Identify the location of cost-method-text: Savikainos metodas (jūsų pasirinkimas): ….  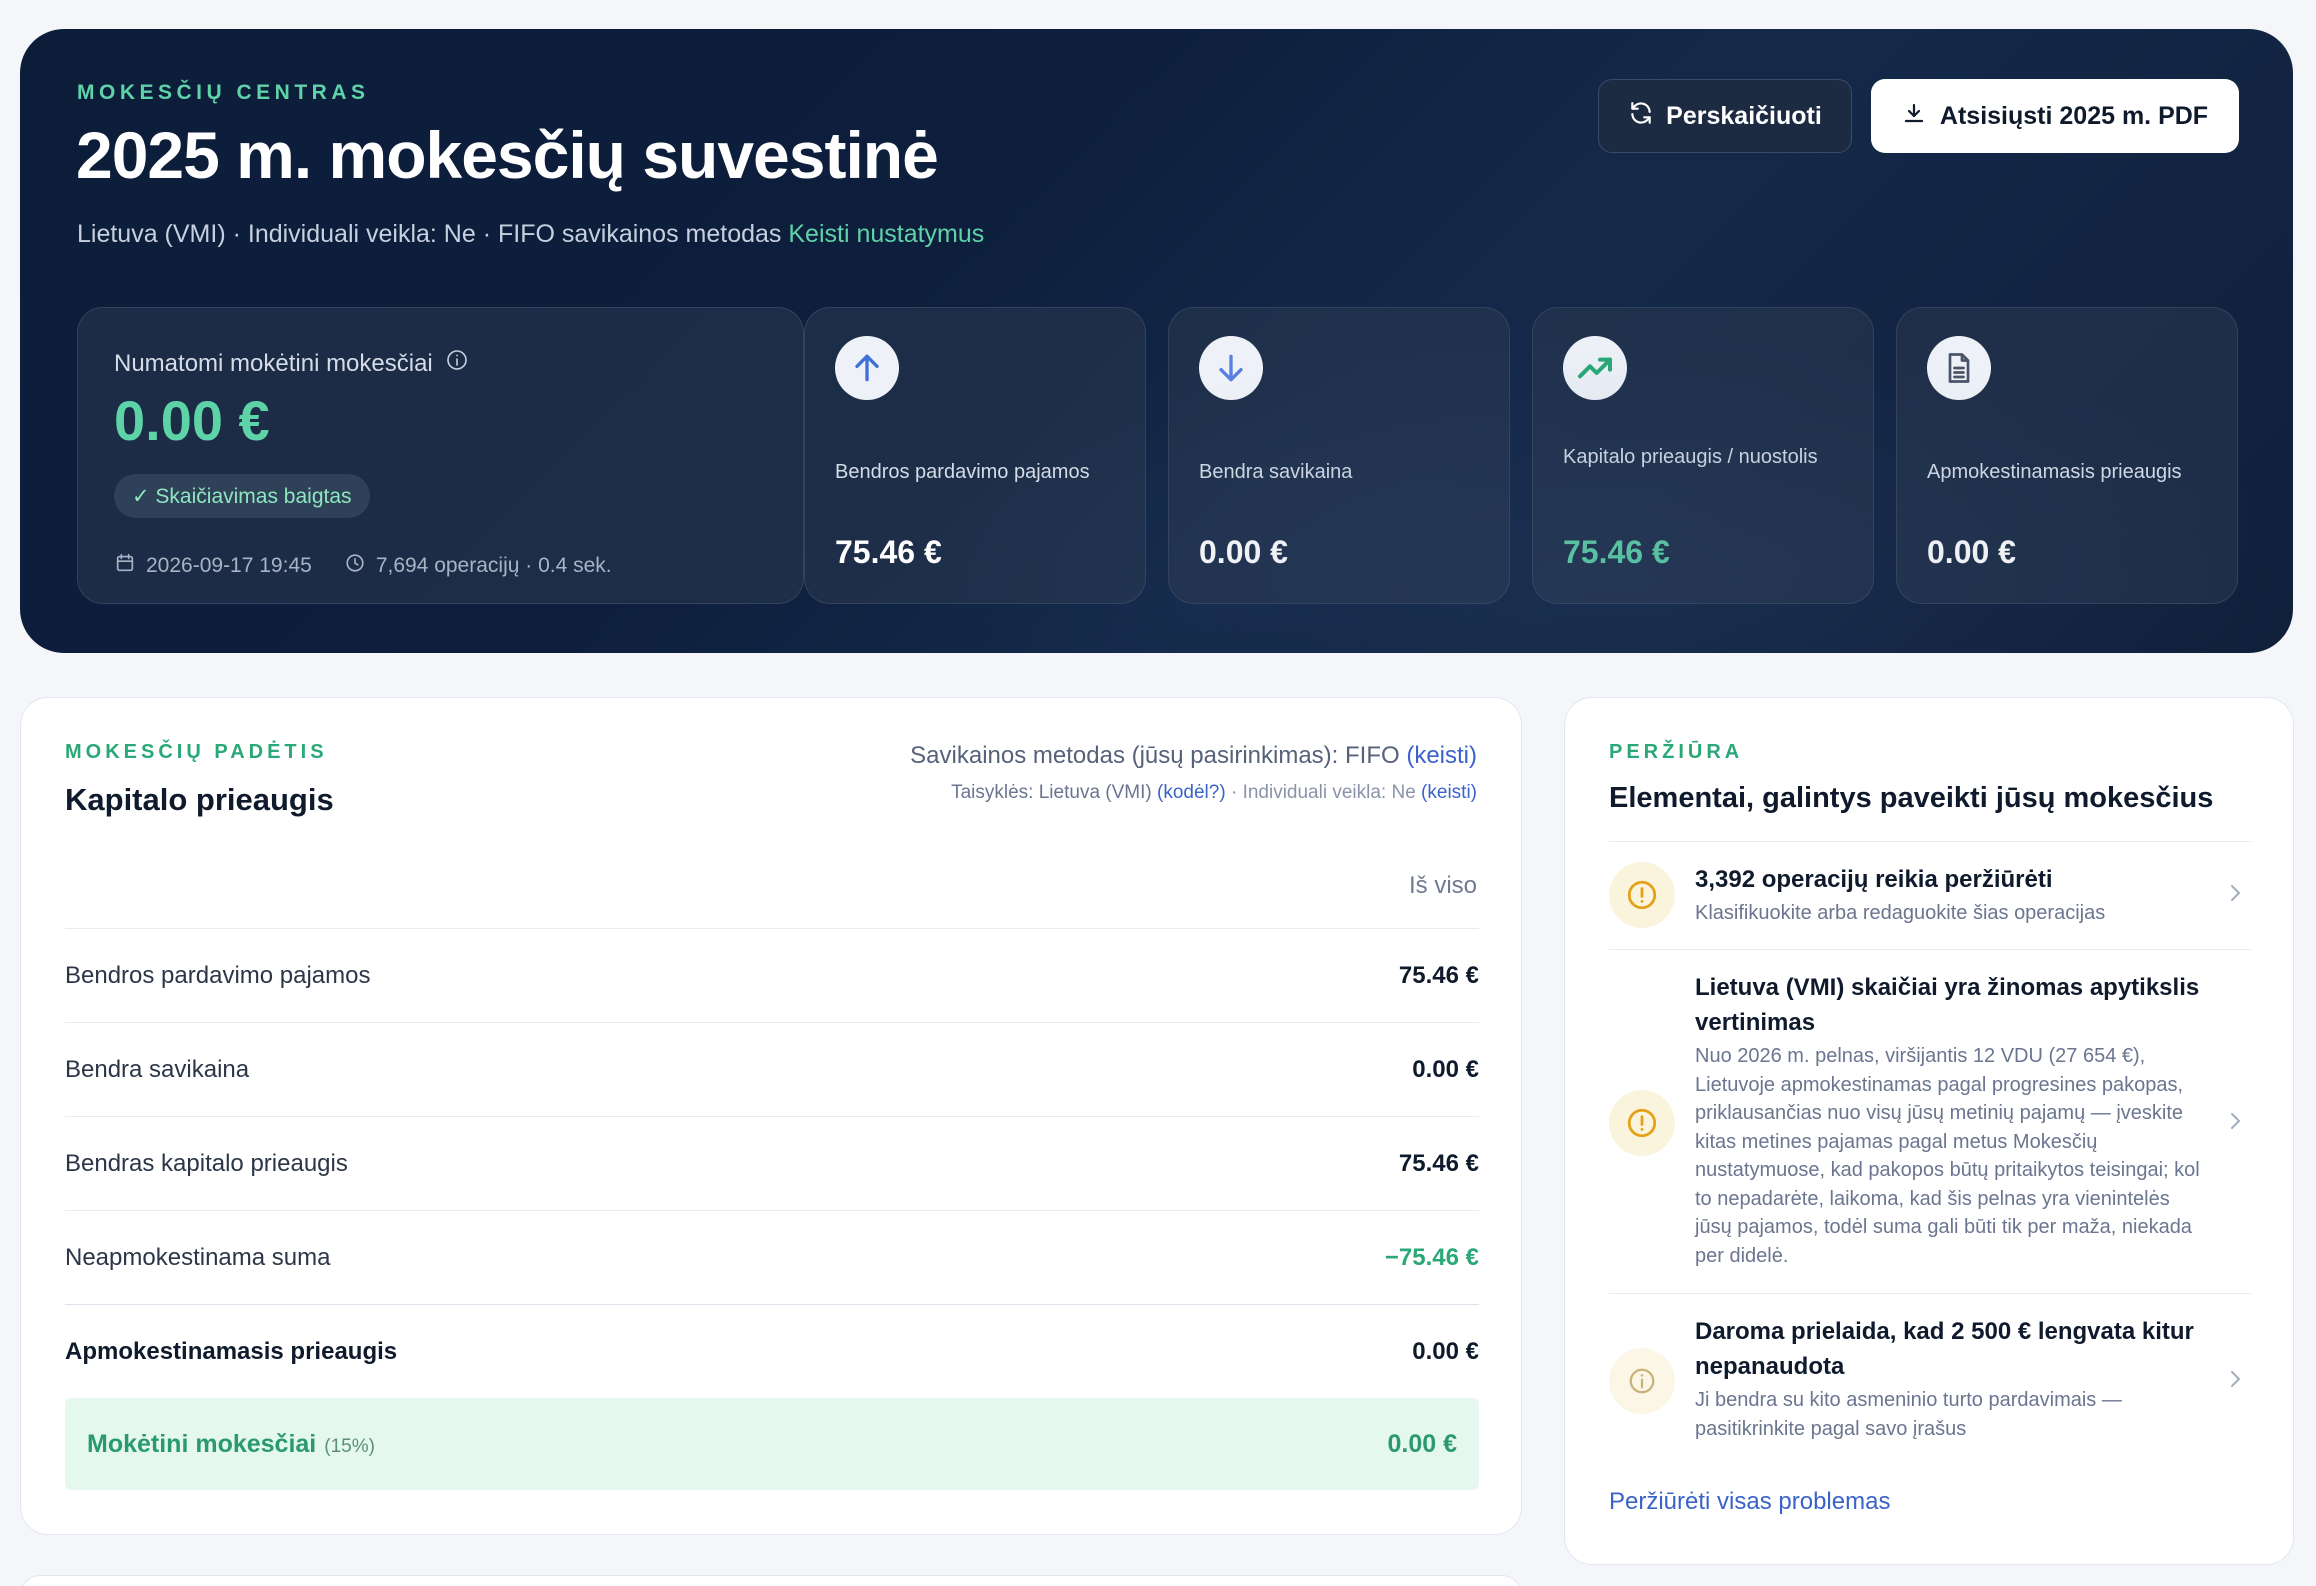
(1155, 755).